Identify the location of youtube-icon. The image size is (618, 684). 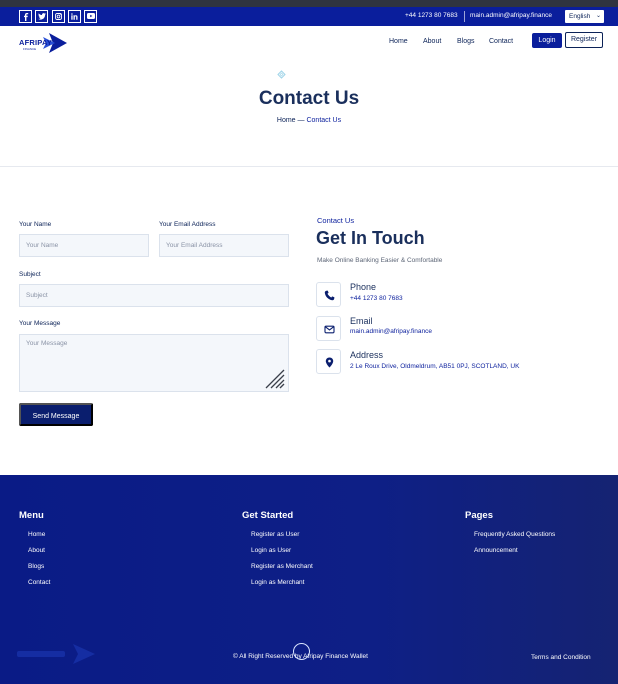
(90, 16).